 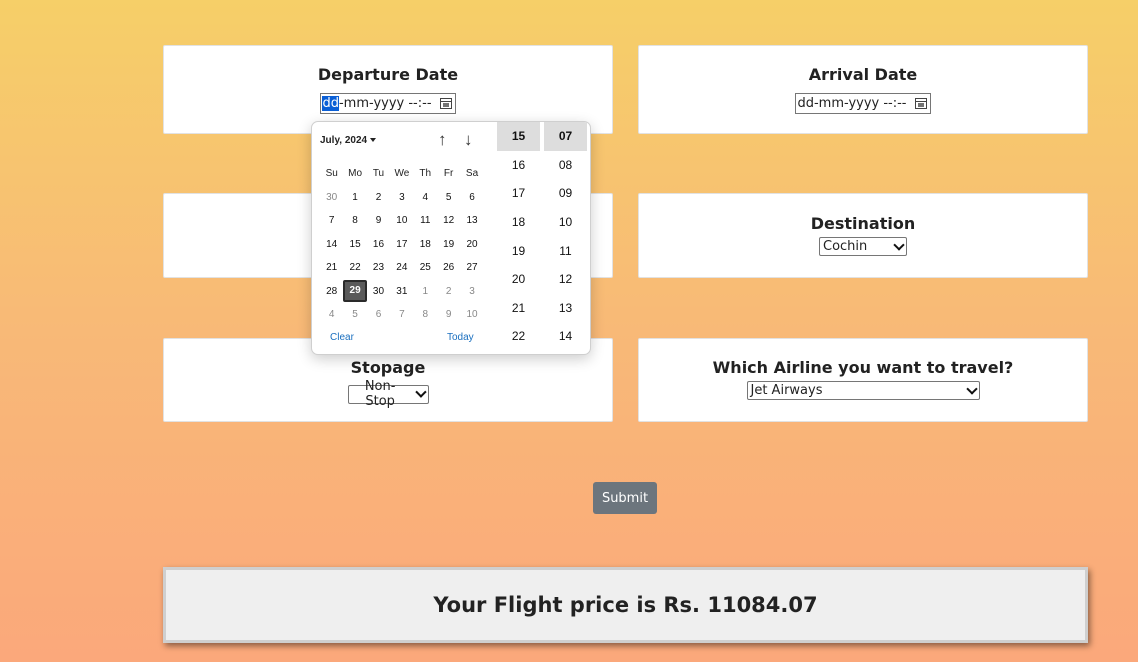 I want to click on airline-select: Jet Airways, so click(x=863, y=390).